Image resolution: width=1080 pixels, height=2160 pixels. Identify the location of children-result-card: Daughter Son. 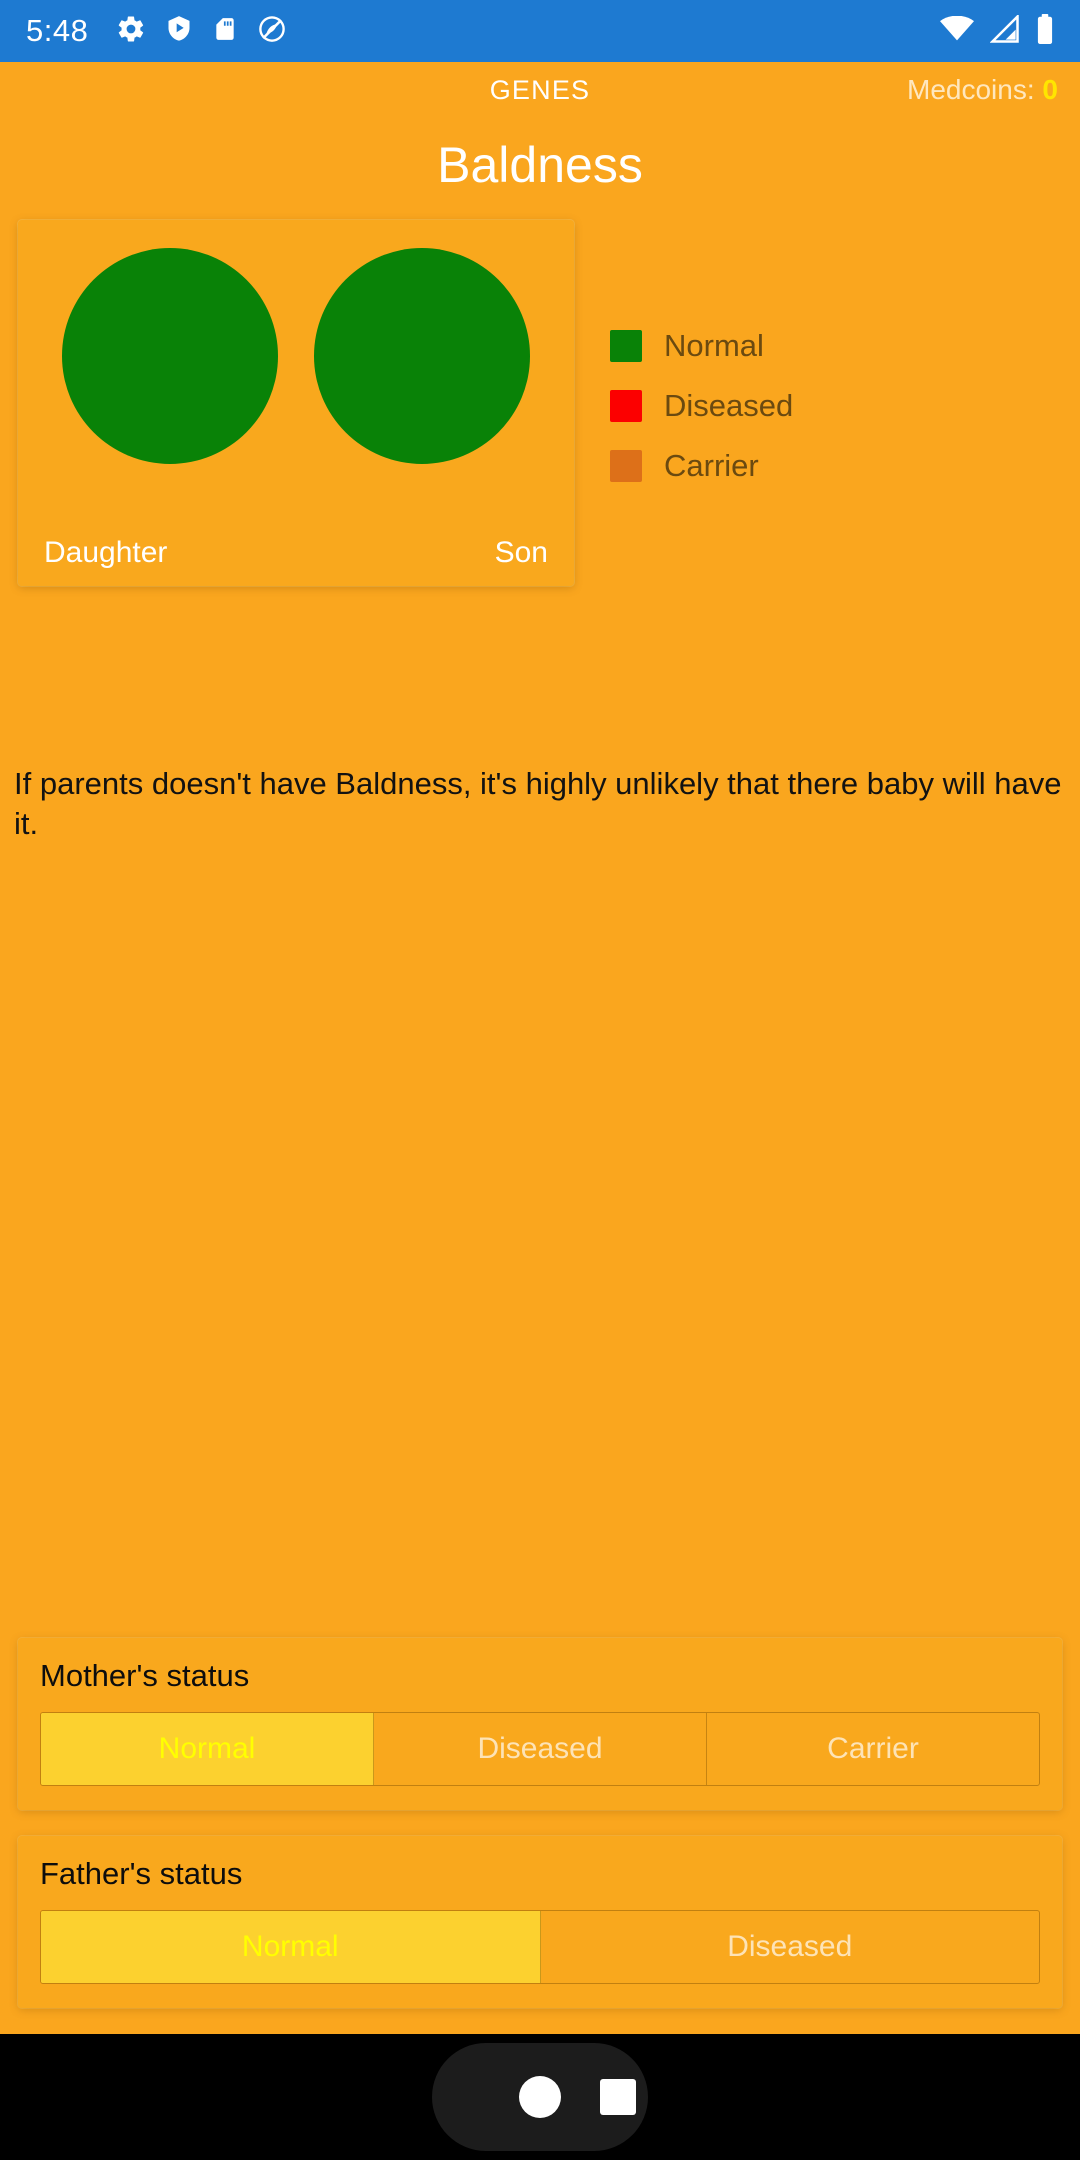
(296, 403).